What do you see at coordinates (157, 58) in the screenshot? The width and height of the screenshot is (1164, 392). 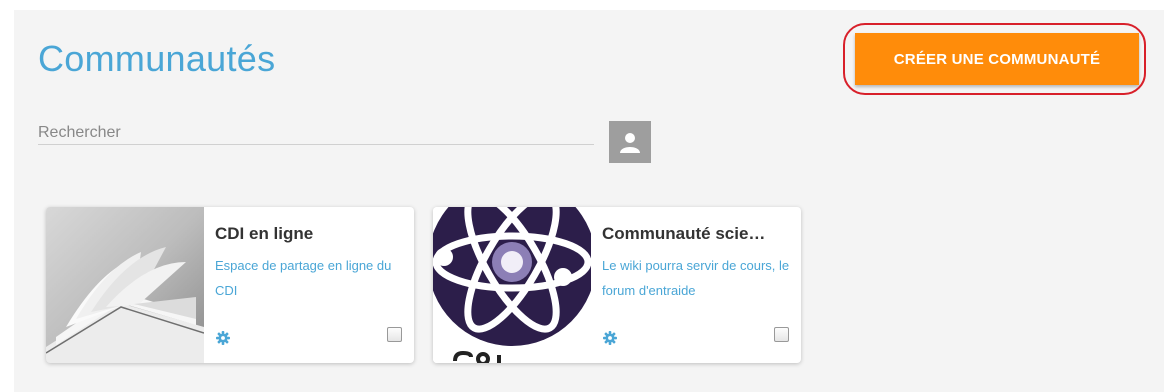 I see `page-title: Communautés` at bounding box center [157, 58].